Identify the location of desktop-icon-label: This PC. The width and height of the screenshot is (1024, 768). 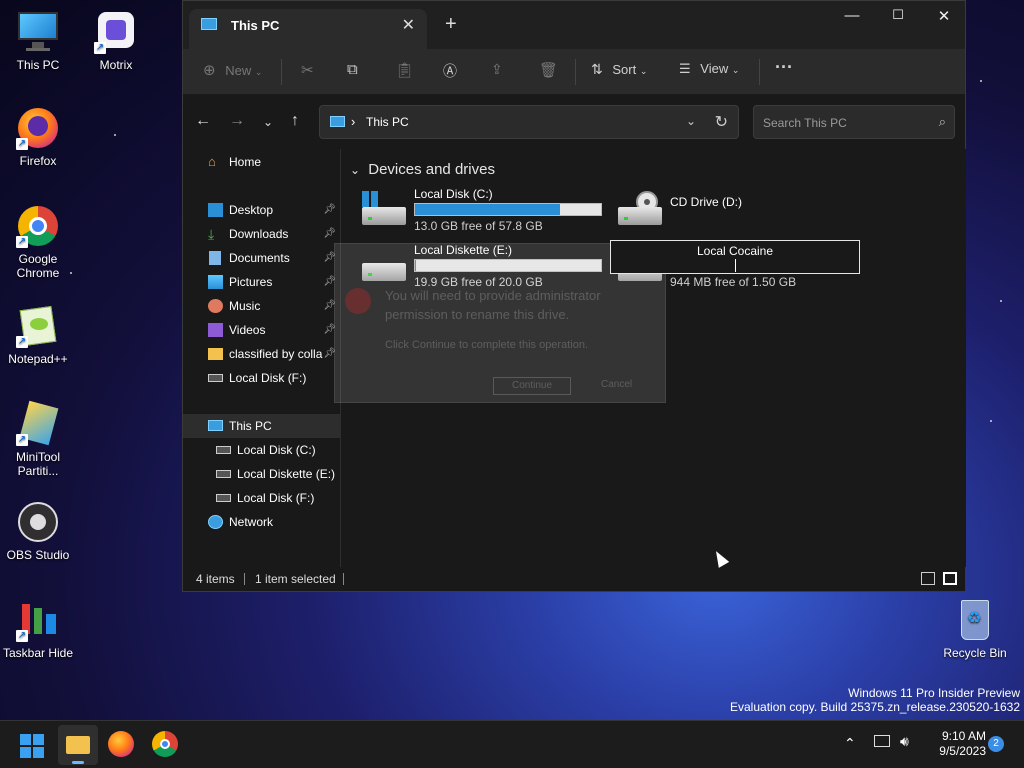
(38, 65).